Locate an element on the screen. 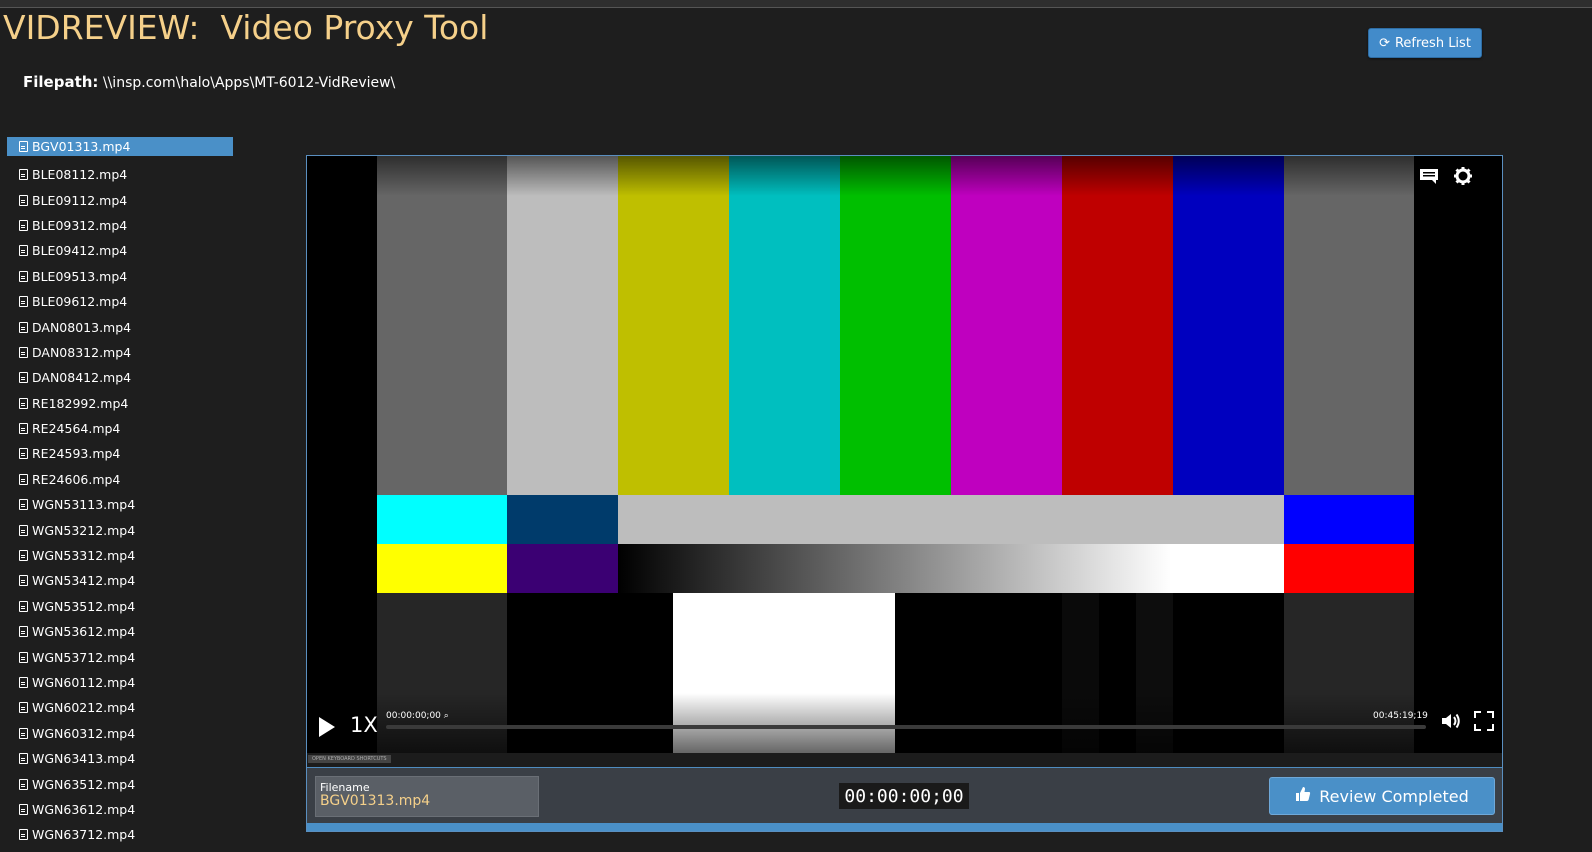 The width and height of the screenshot is (1592, 852). file-name: BLE09312.mp4 is located at coordinates (80, 225).